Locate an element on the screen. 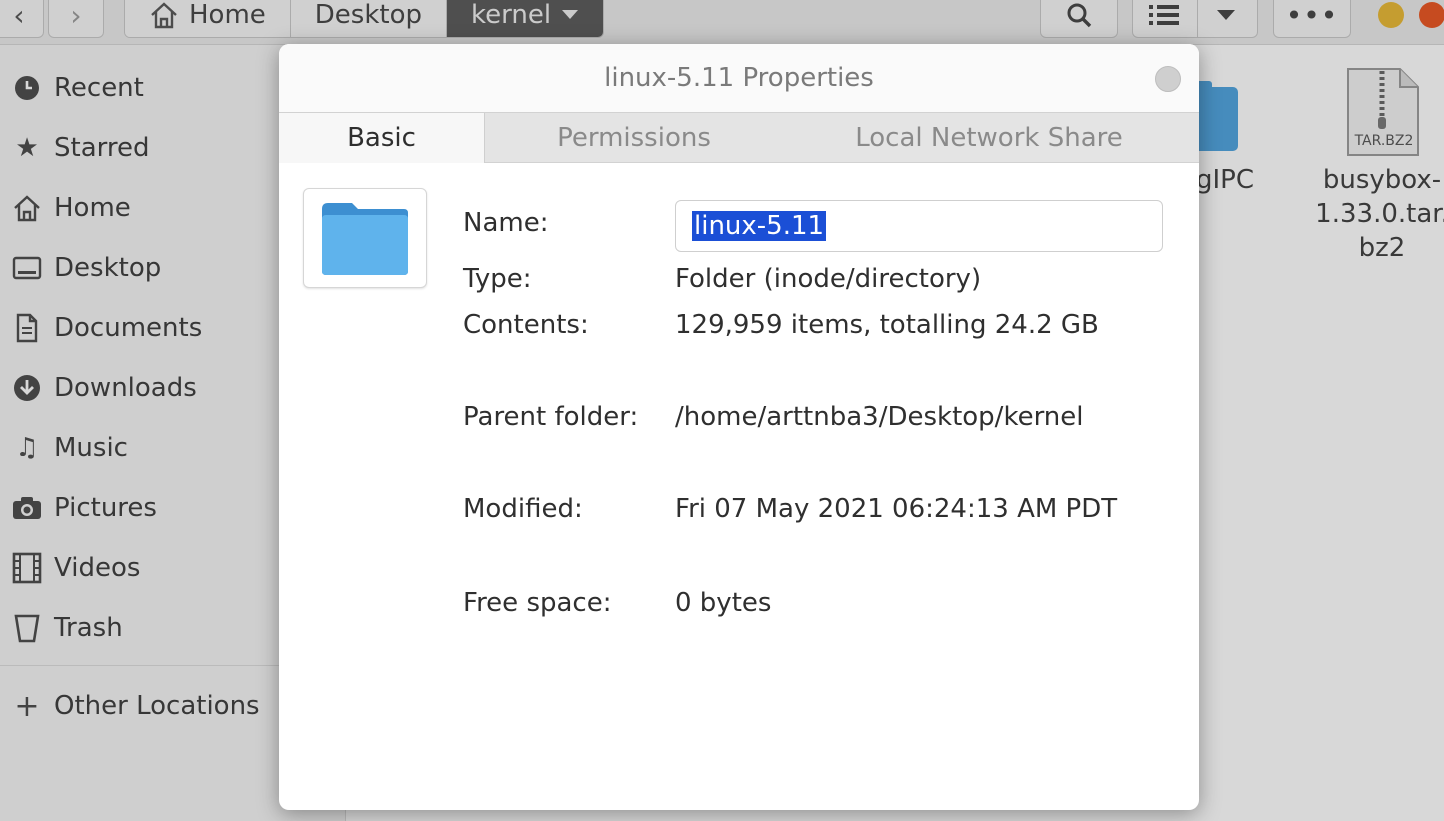  contents-label: Contents: is located at coordinates (526, 325).